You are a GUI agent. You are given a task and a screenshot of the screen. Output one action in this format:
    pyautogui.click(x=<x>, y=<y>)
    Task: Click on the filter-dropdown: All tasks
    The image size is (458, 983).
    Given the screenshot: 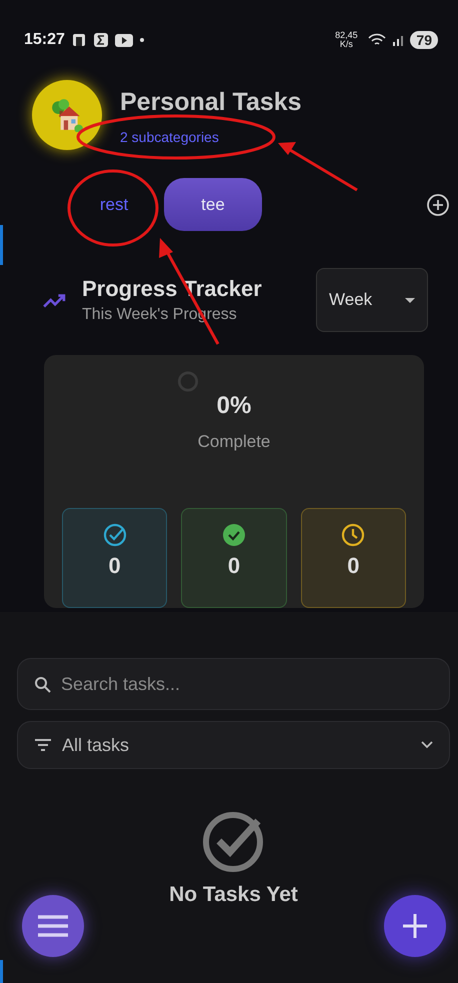 What is the action you would take?
    pyautogui.click(x=233, y=745)
    